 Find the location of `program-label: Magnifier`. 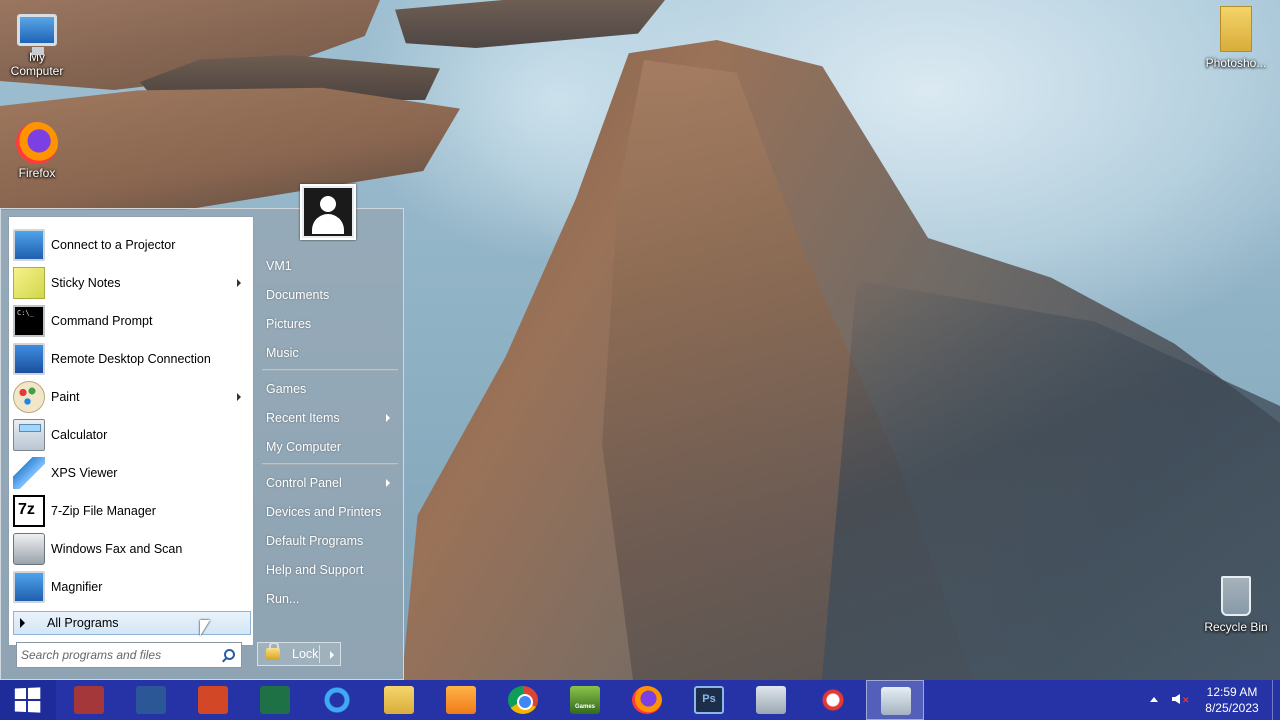

program-label: Magnifier is located at coordinates (77, 587).